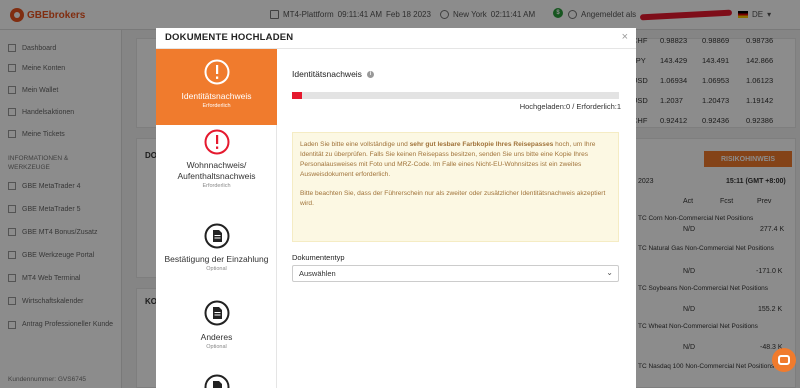 This screenshot has width=800, height=388. I want to click on step-title: Anderes, so click(216, 337).